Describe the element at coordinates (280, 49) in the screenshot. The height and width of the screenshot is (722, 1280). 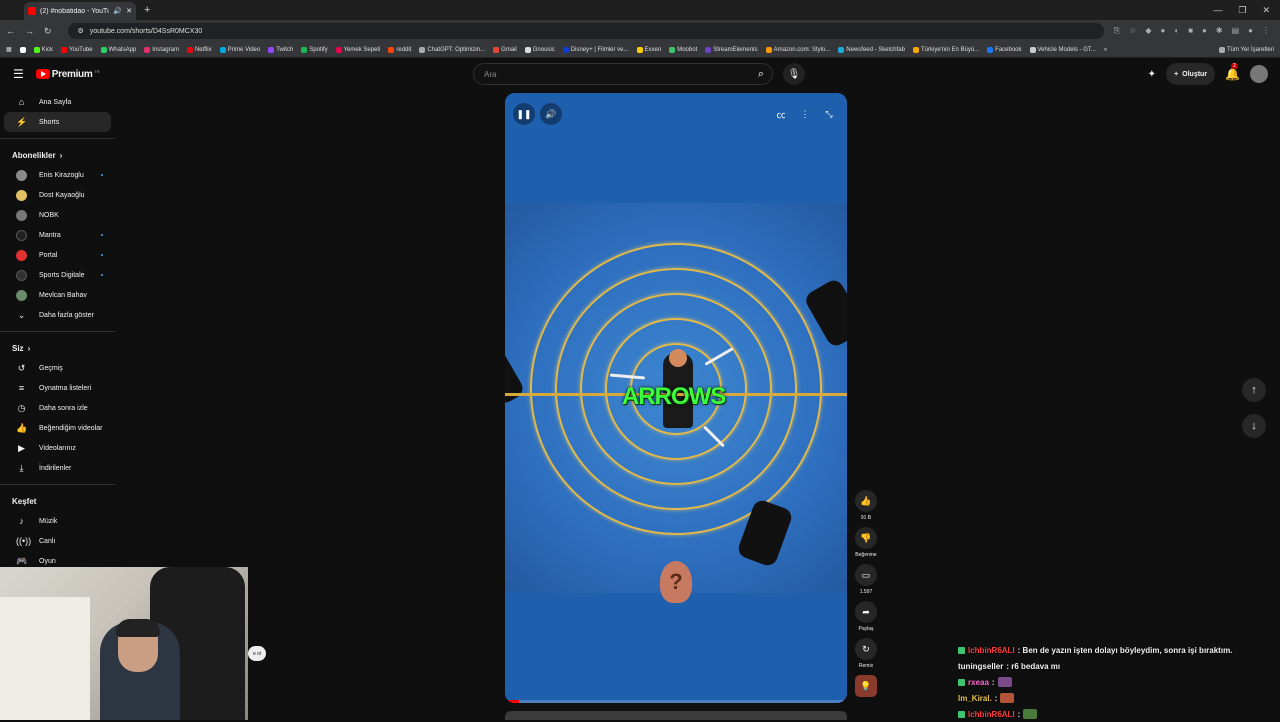
I see `bookmark-item: Twitch` at that location.